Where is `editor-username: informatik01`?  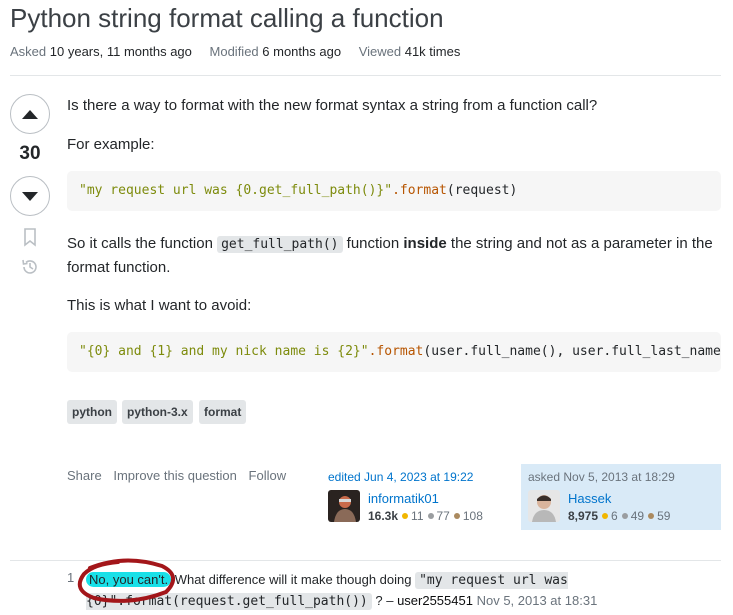
editor-username: informatik01 is located at coordinates (403, 498).